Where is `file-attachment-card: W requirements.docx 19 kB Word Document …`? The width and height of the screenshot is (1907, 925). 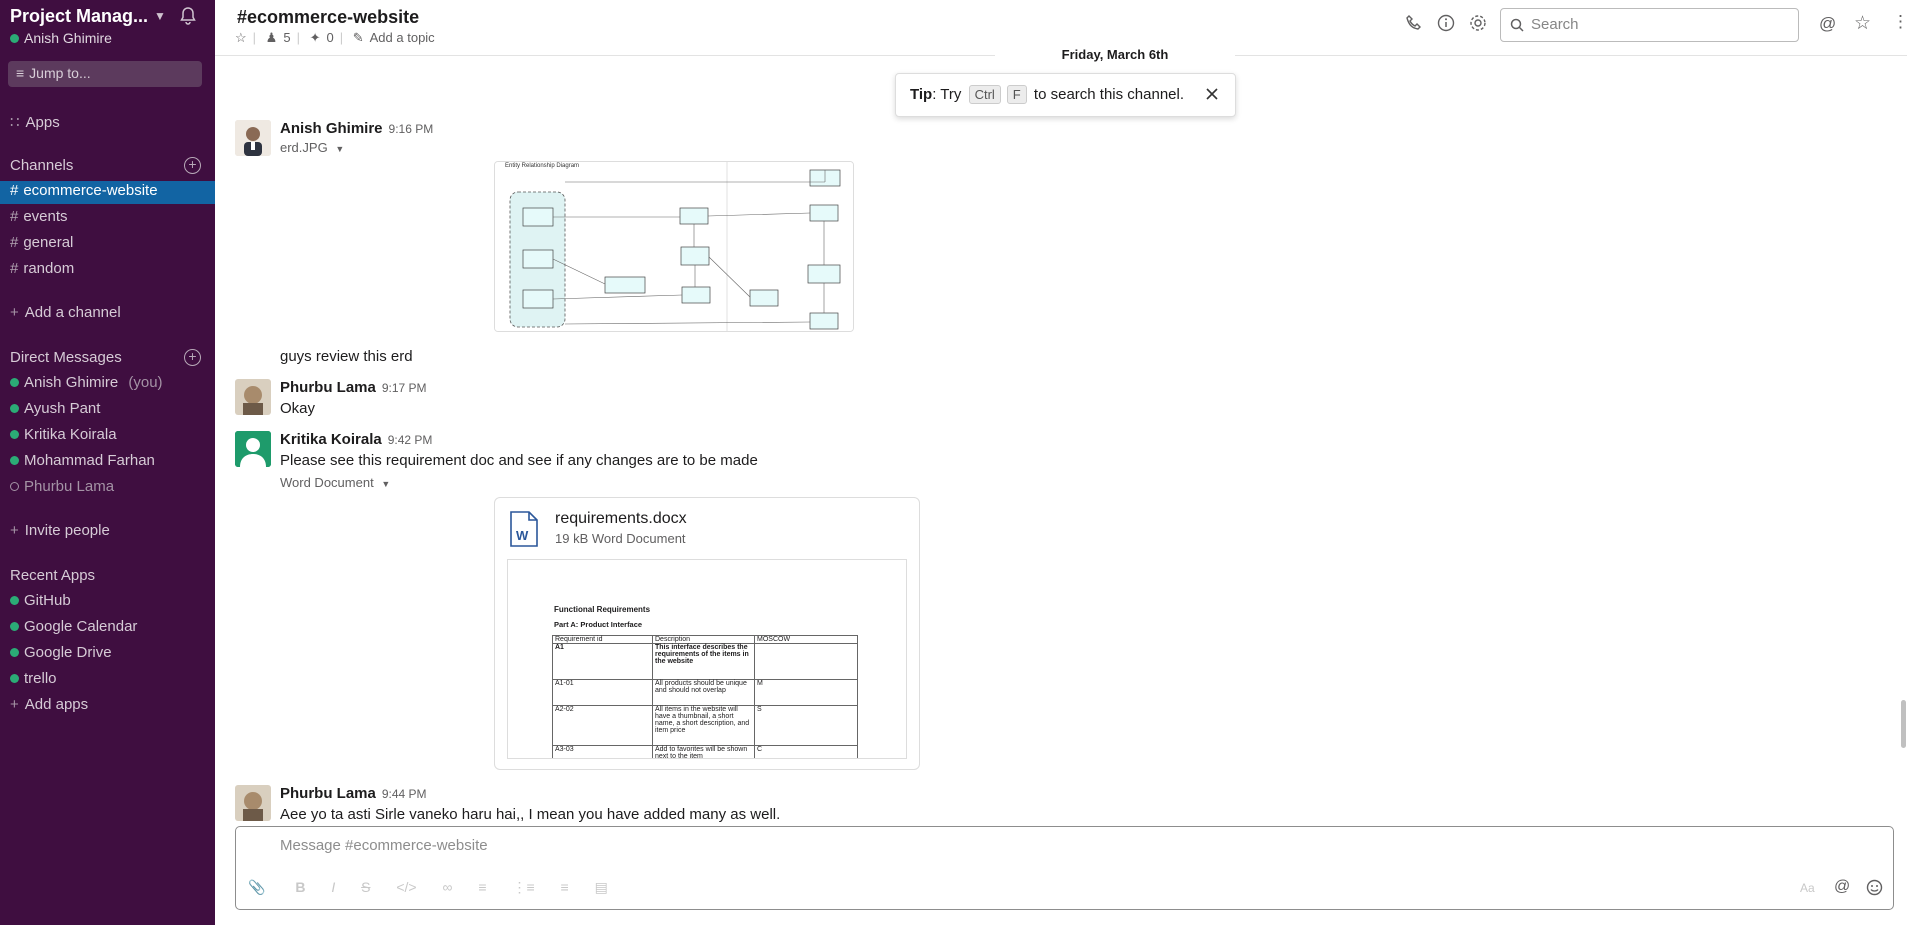 file-attachment-card: W requirements.docx 19 kB Word Document … is located at coordinates (707, 633).